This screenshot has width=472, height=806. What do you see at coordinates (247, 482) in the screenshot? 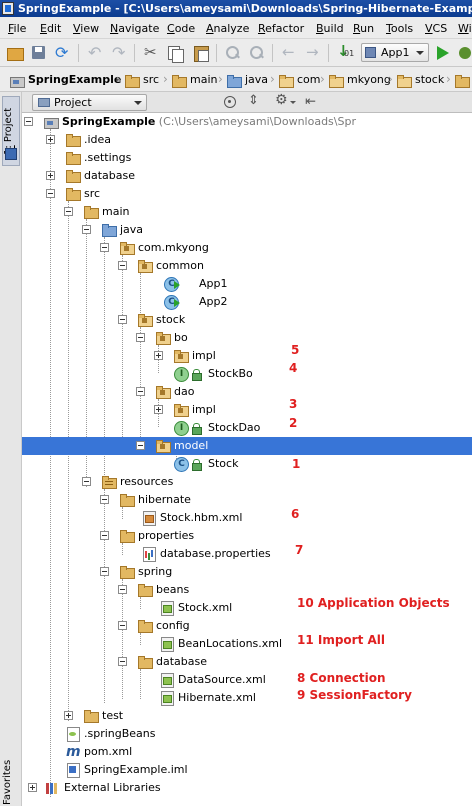
I see `tree-node-resources: resources` at bounding box center [247, 482].